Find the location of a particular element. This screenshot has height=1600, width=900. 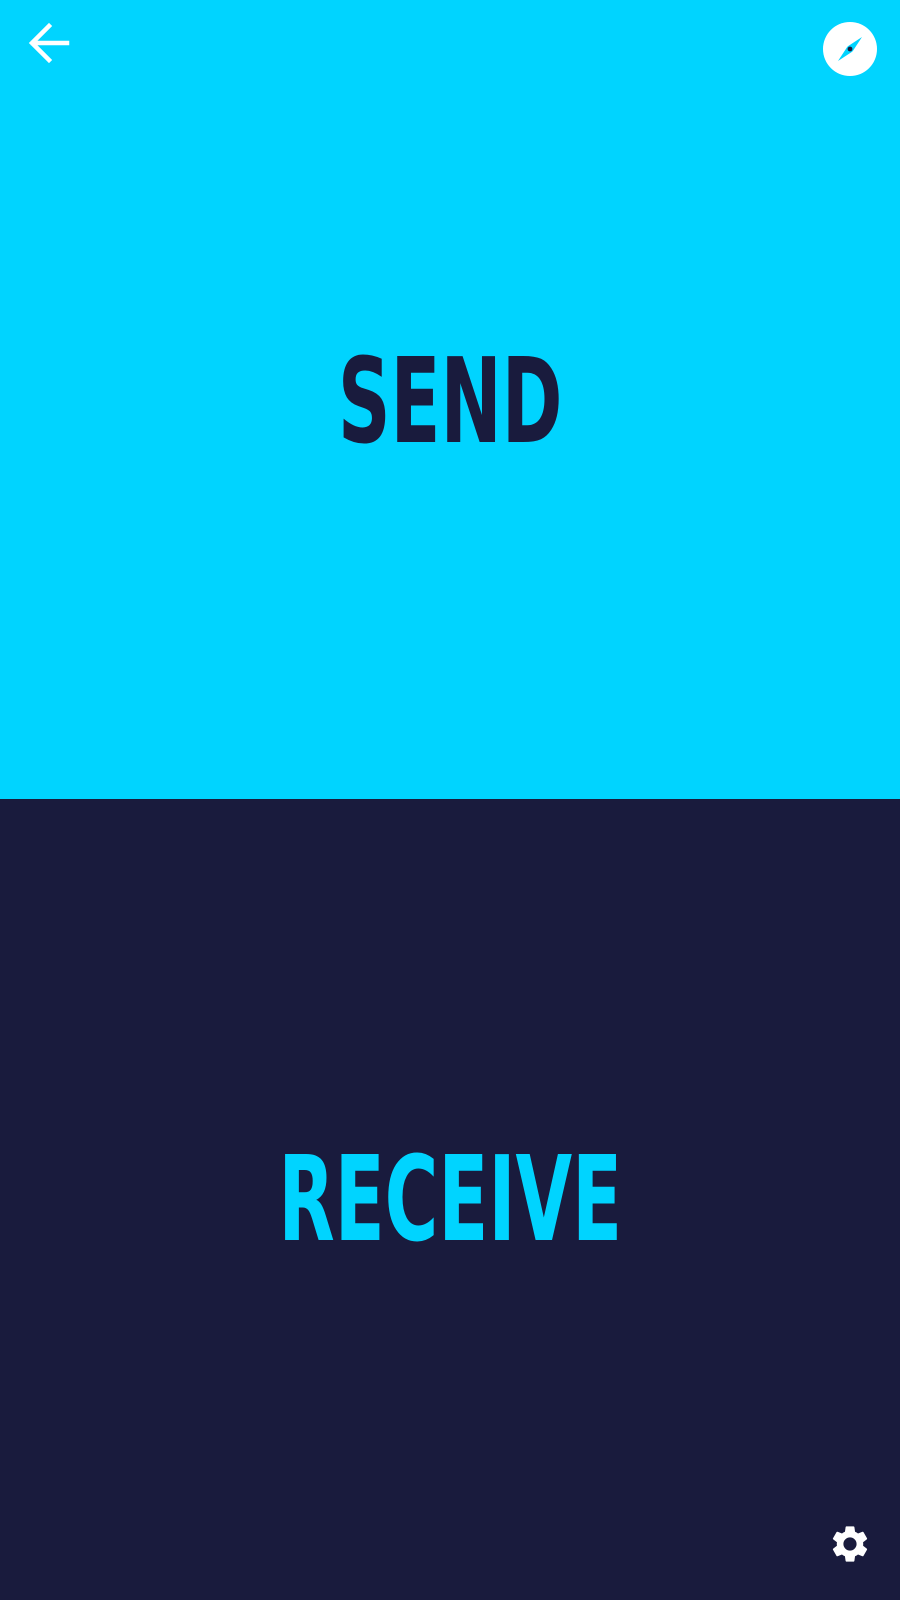

receive-label: RECEIVE is located at coordinates (450, 1198).